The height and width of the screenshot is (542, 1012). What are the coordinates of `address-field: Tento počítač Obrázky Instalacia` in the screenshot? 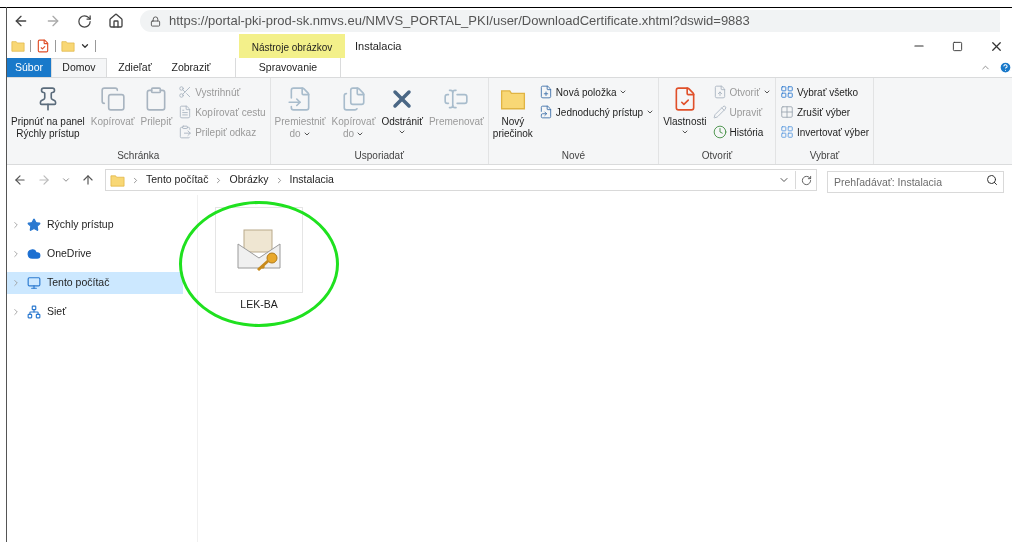 It's located at (461, 180).